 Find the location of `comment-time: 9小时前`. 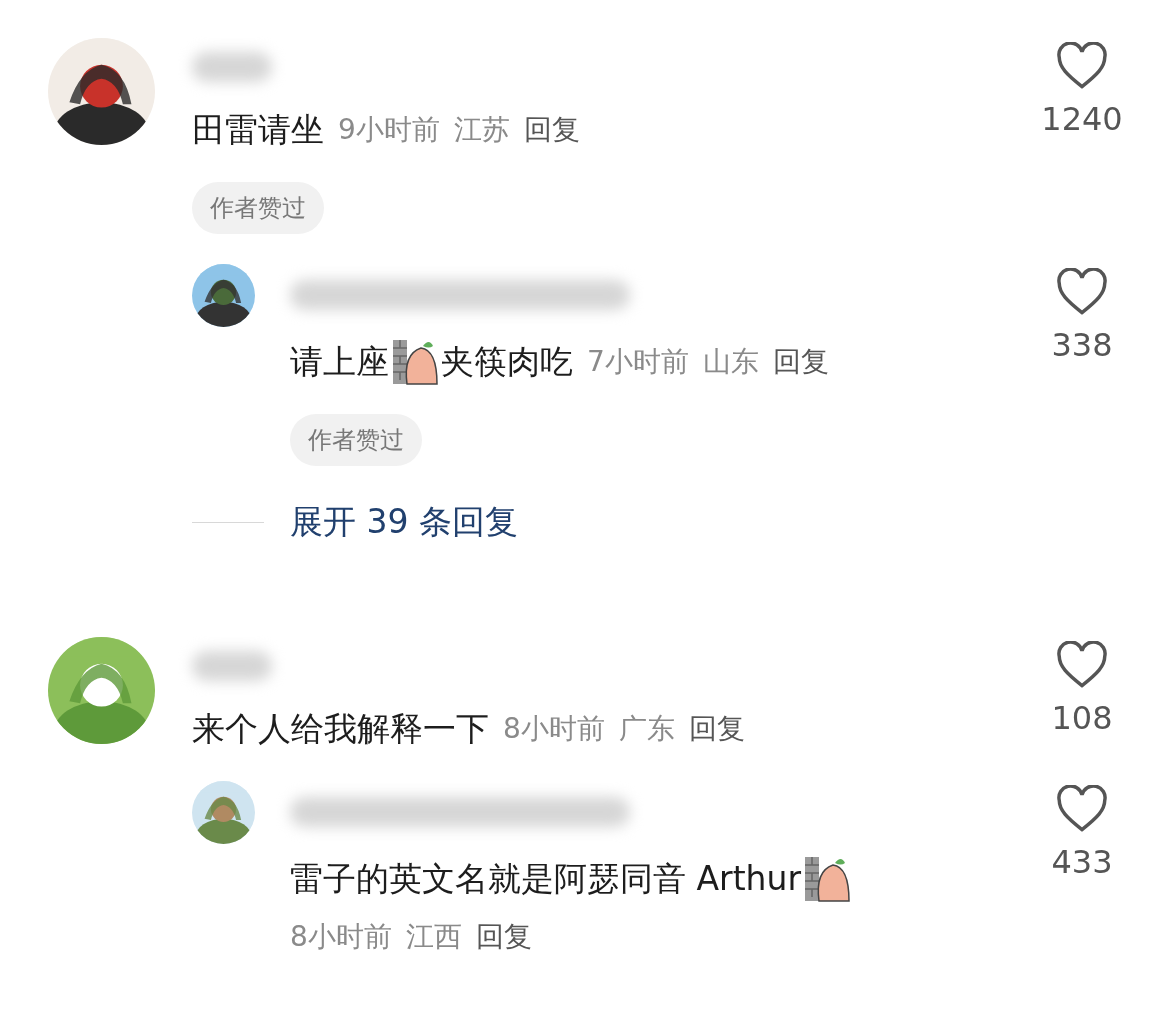

comment-time: 9小时前 is located at coordinates (389, 130).